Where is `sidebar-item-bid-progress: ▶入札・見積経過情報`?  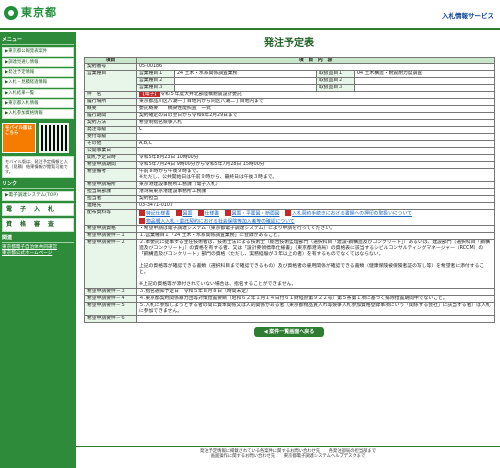
sidebar-item-bid-progress: ▶入札・見積経過情報 is located at coordinates (38, 83).